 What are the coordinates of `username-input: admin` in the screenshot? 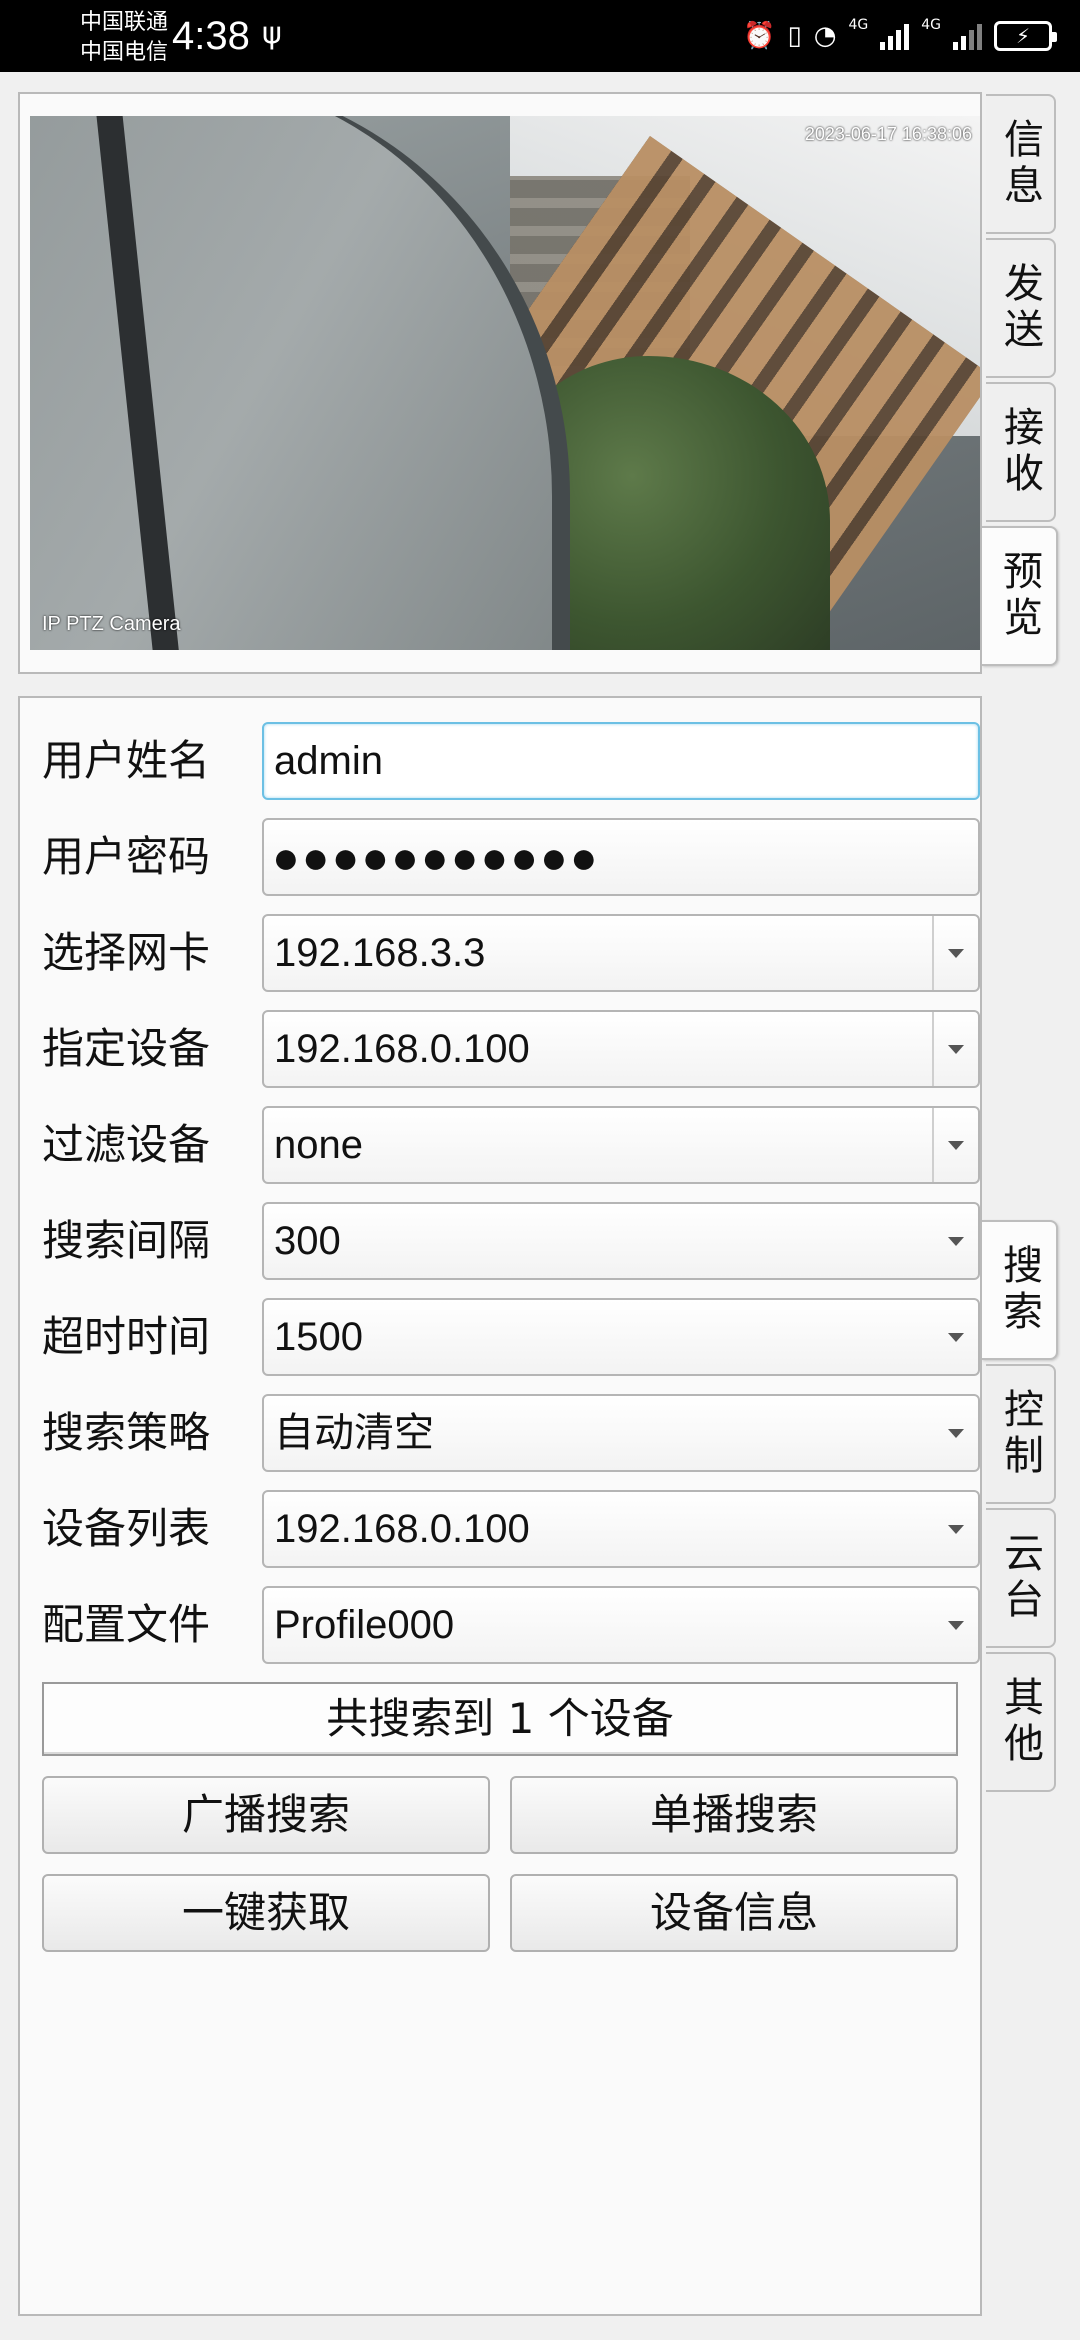 It's located at (621, 761).